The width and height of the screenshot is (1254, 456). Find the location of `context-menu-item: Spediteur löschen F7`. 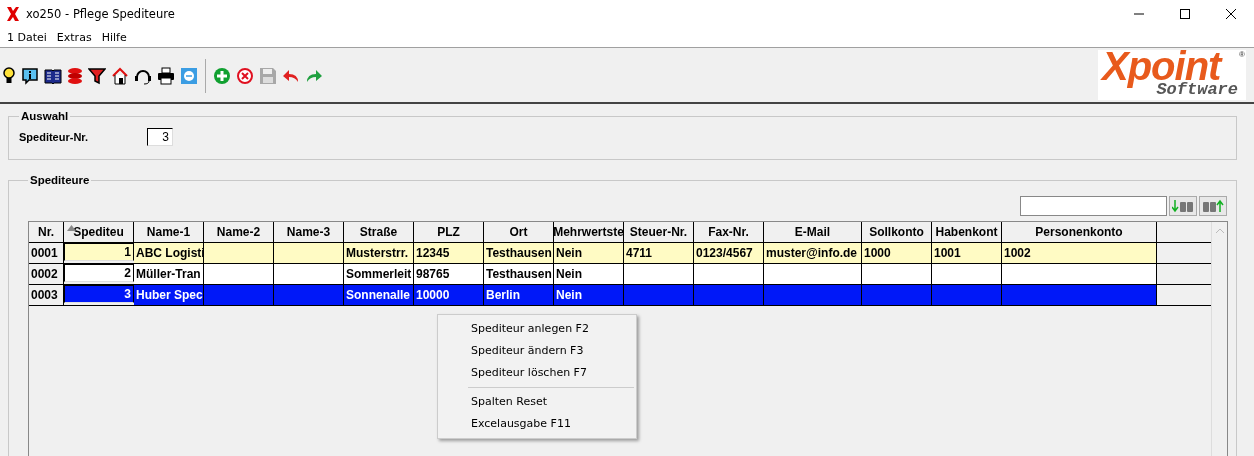

context-menu-item: Spediteur löschen F7 is located at coordinates (537, 373).